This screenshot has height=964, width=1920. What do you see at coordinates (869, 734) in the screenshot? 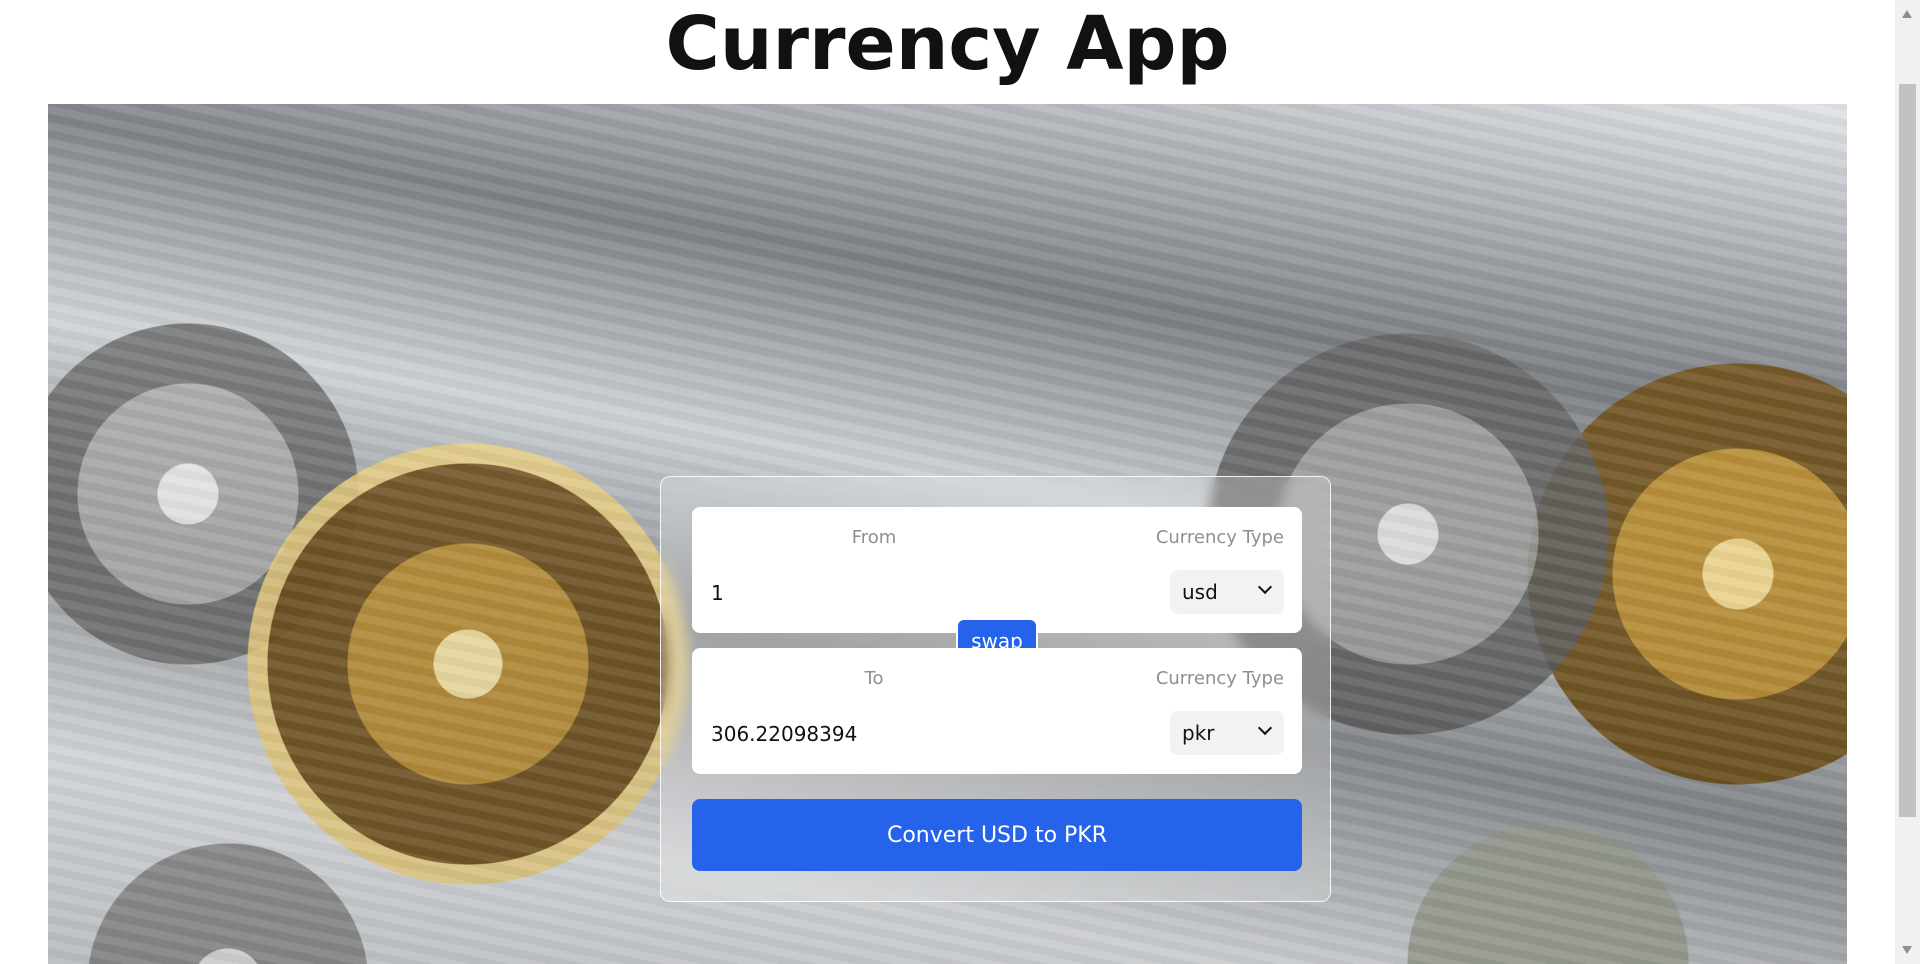
I see `to-amount-input` at bounding box center [869, 734].